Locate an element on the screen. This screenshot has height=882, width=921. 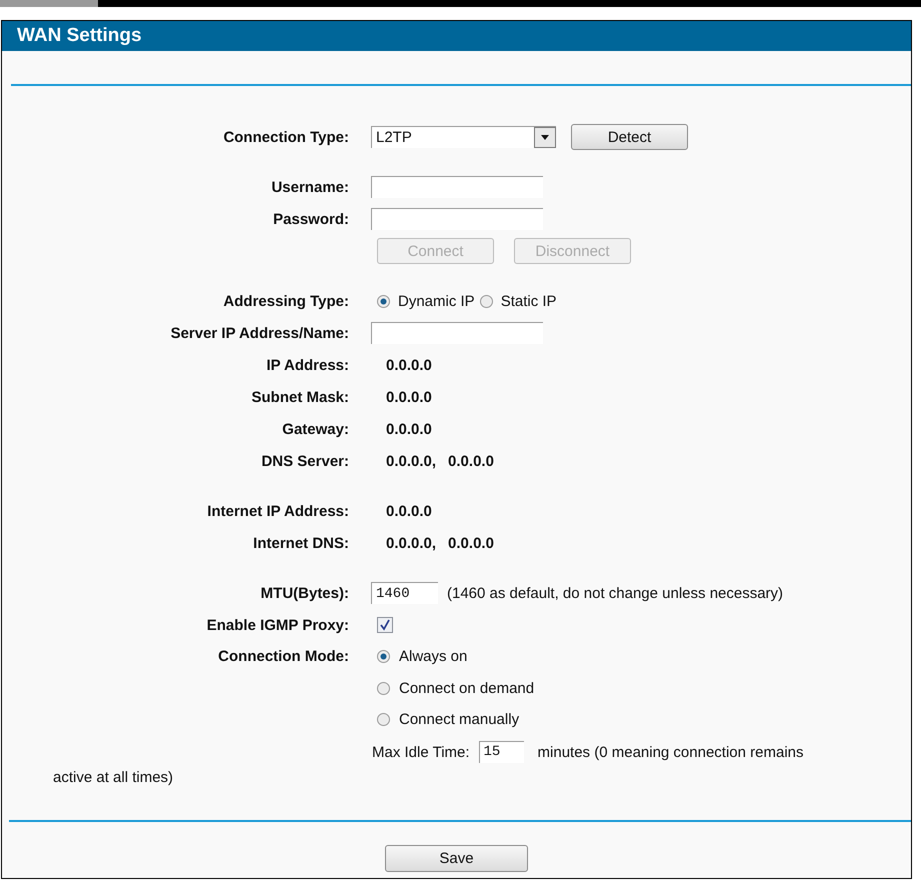
field-label: Password: is located at coordinates (310, 219).